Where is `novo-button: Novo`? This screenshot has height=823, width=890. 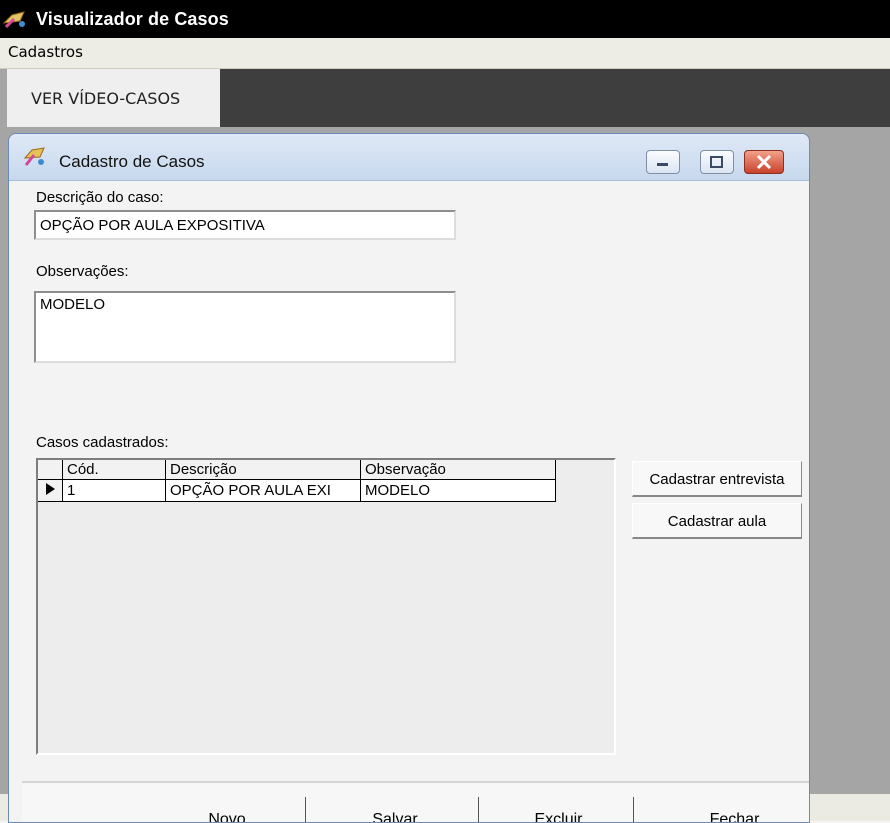
novo-button: Novo is located at coordinates (227, 809).